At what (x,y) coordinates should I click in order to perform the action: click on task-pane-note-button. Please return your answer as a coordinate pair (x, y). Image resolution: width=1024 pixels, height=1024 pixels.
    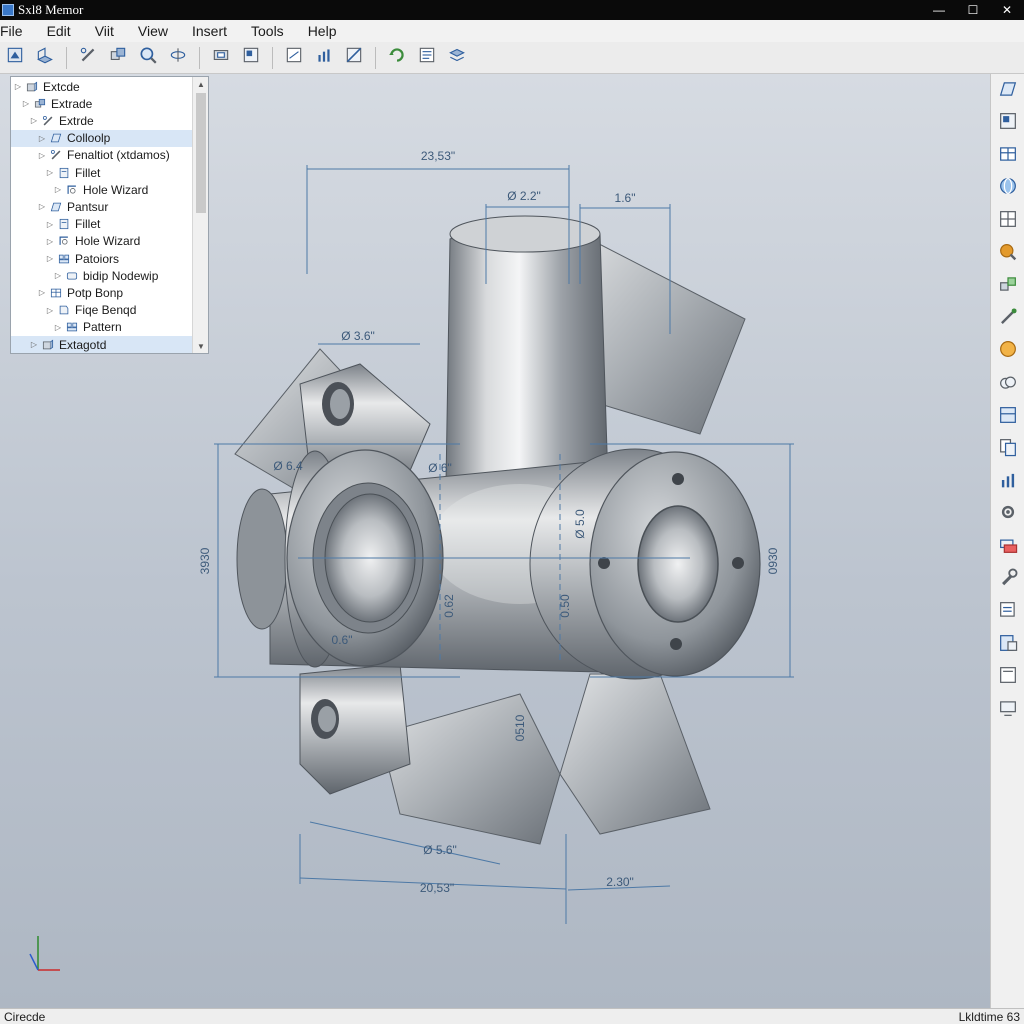
    Looking at the image, I should click on (1008, 613).